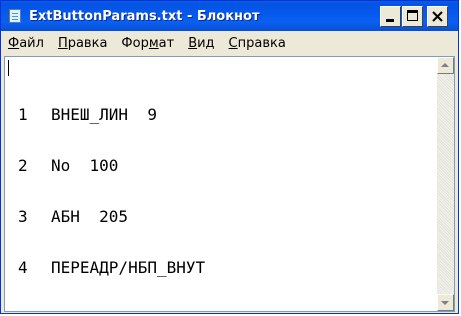 This screenshot has width=461, height=316. Describe the element at coordinates (23, 165) in the screenshot. I see `line-number: 2` at that location.